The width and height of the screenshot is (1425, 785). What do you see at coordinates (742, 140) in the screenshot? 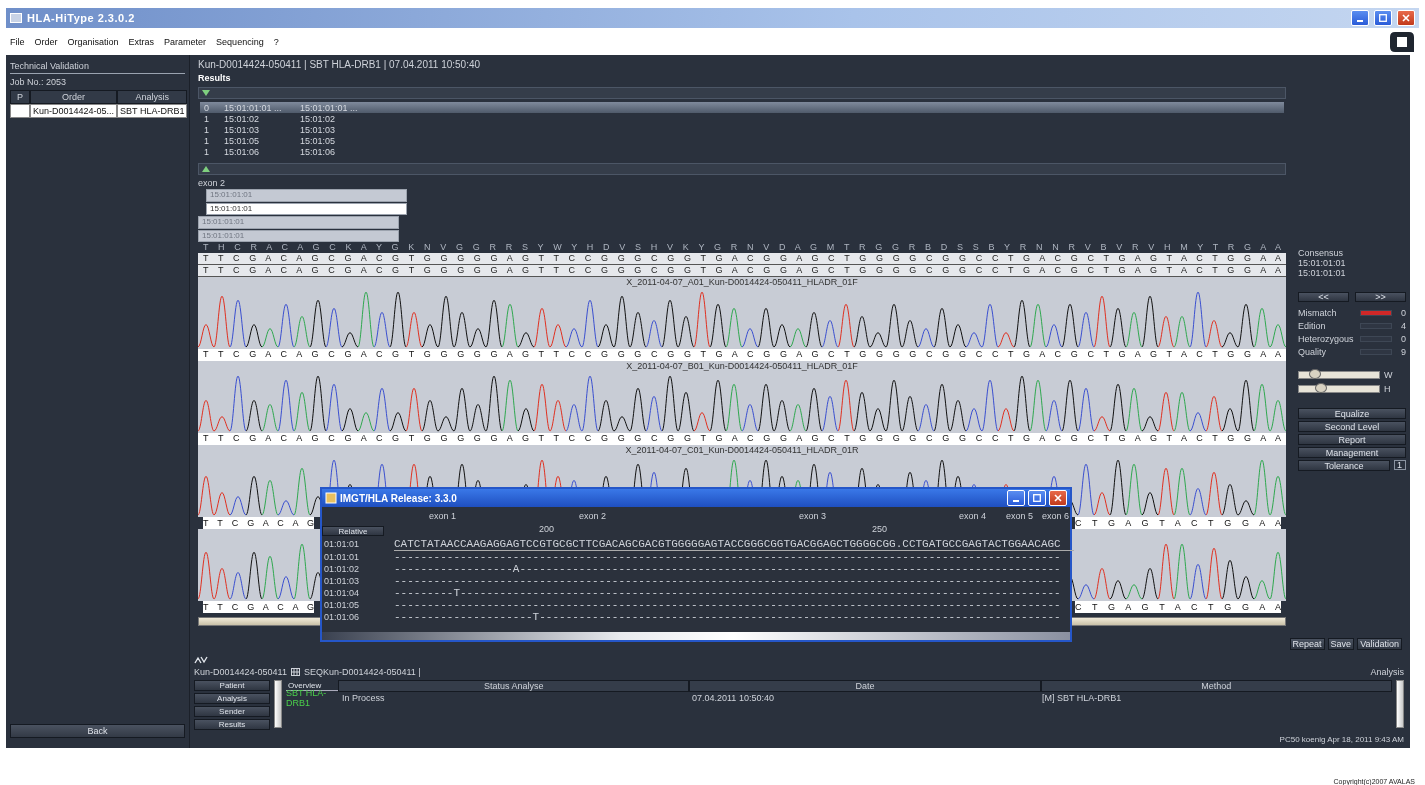
I see `result-row: 1 15:01:05 15:01:05` at bounding box center [742, 140].